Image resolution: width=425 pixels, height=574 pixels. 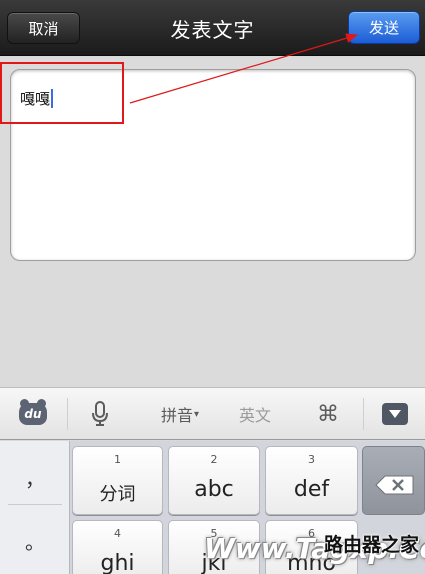 I want to click on period-key: 。, so click(x=35, y=540).